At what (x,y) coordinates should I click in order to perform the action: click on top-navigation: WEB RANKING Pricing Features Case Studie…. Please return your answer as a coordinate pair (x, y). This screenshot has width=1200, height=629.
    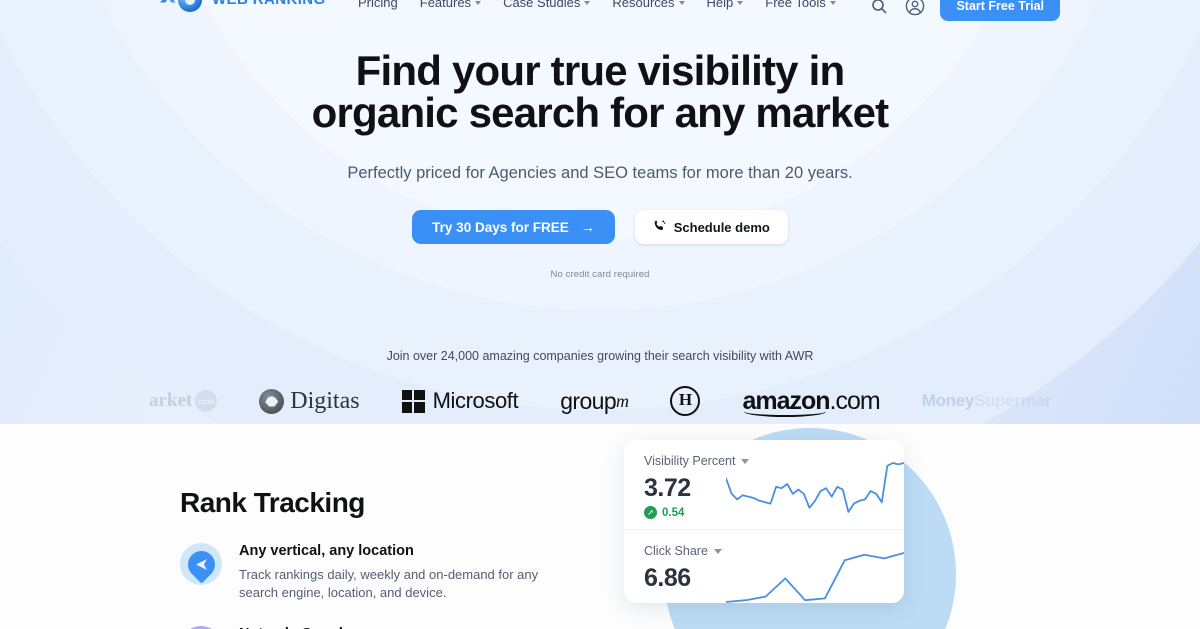
    Looking at the image, I should click on (600, 10).